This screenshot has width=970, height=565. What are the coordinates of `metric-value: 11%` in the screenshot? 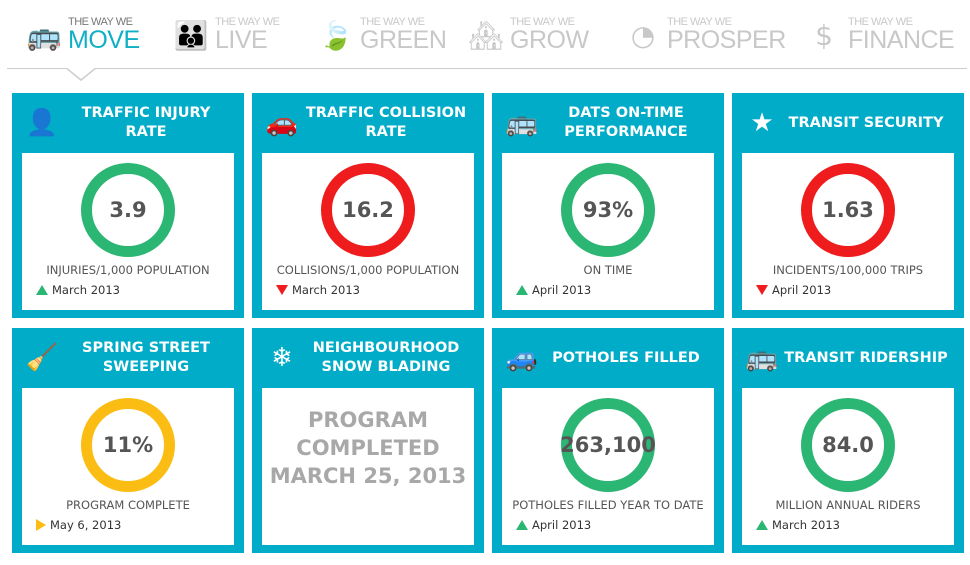 It's located at (128, 445).